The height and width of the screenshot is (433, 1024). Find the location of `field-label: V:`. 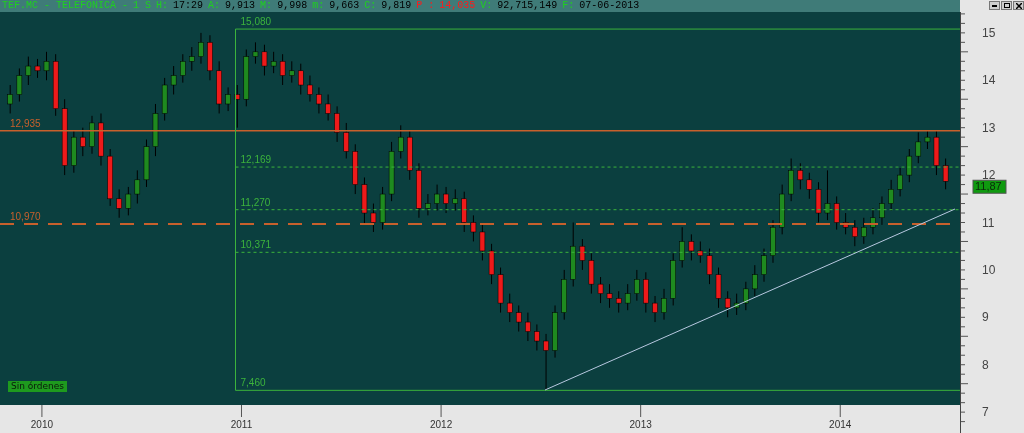

field-label: V: is located at coordinates (486, 6).